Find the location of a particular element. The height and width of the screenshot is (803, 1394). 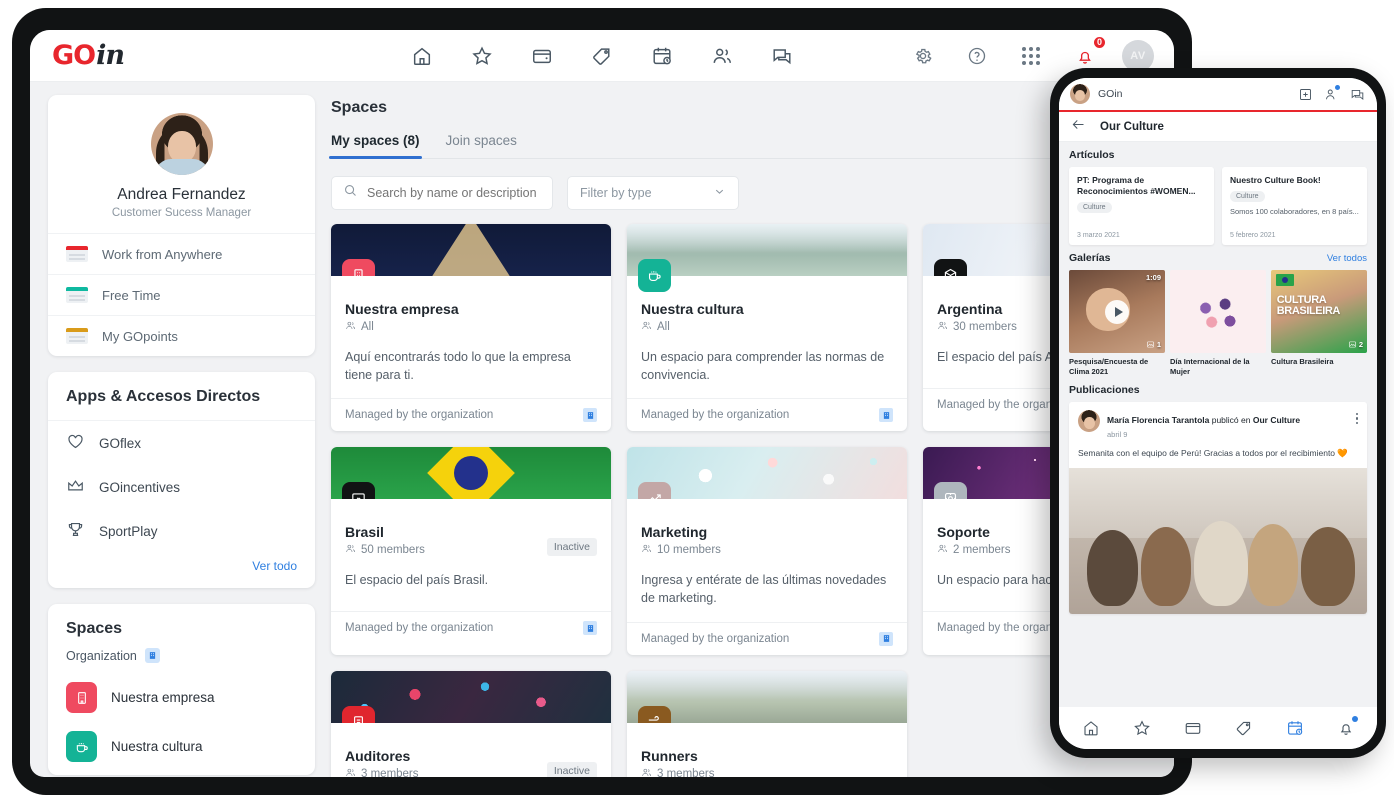

sidebar-space-nuestra-empresa: Nuestra empresa is located at coordinates (181, 697).